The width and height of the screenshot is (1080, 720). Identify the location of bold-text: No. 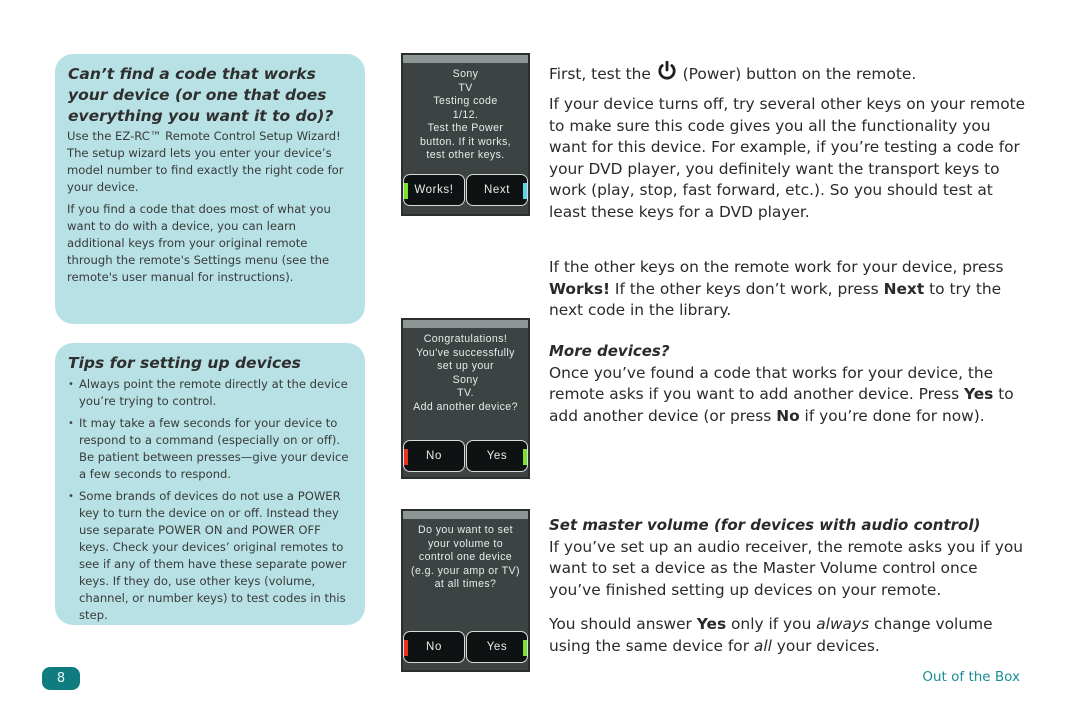
(788, 415).